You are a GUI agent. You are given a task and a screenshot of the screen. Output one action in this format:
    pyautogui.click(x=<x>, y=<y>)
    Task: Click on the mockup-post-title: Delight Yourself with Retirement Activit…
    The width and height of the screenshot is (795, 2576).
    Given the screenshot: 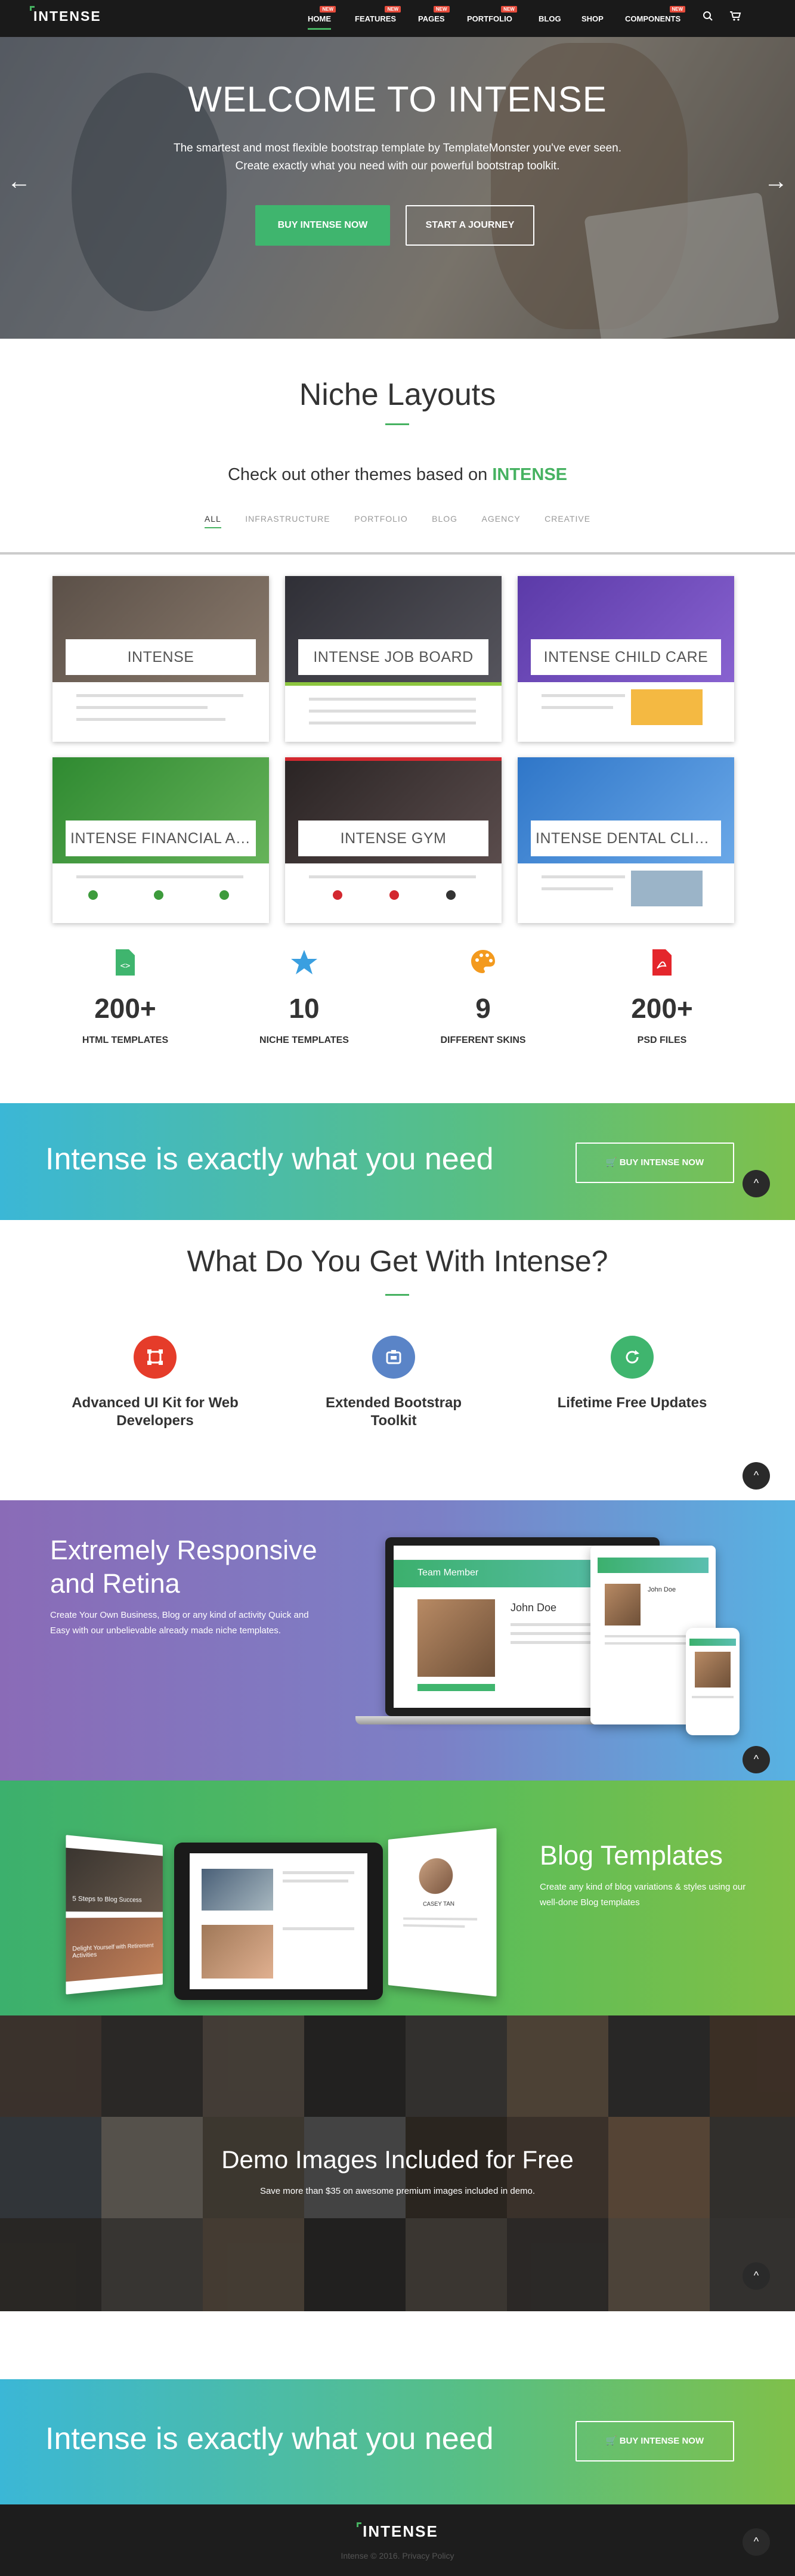 What is the action you would take?
    pyautogui.click(x=113, y=1951)
    